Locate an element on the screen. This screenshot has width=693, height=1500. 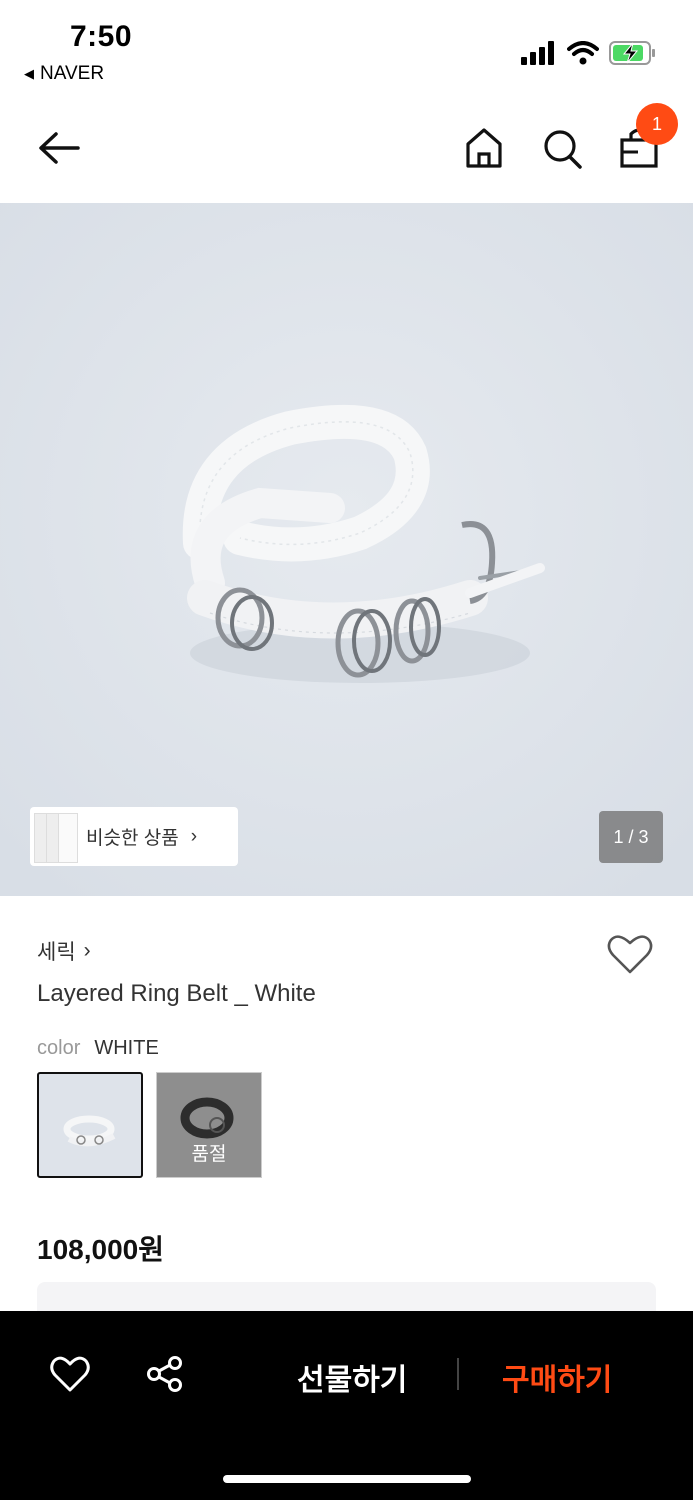
arrow-left-icon is located at coordinates (59, 148).